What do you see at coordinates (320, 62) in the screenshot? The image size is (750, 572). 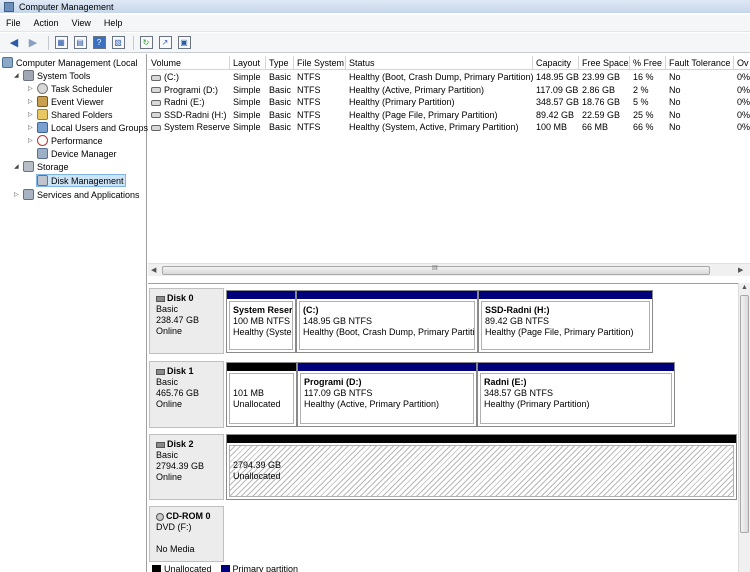 I see `column-header-file-system: File System` at bounding box center [320, 62].